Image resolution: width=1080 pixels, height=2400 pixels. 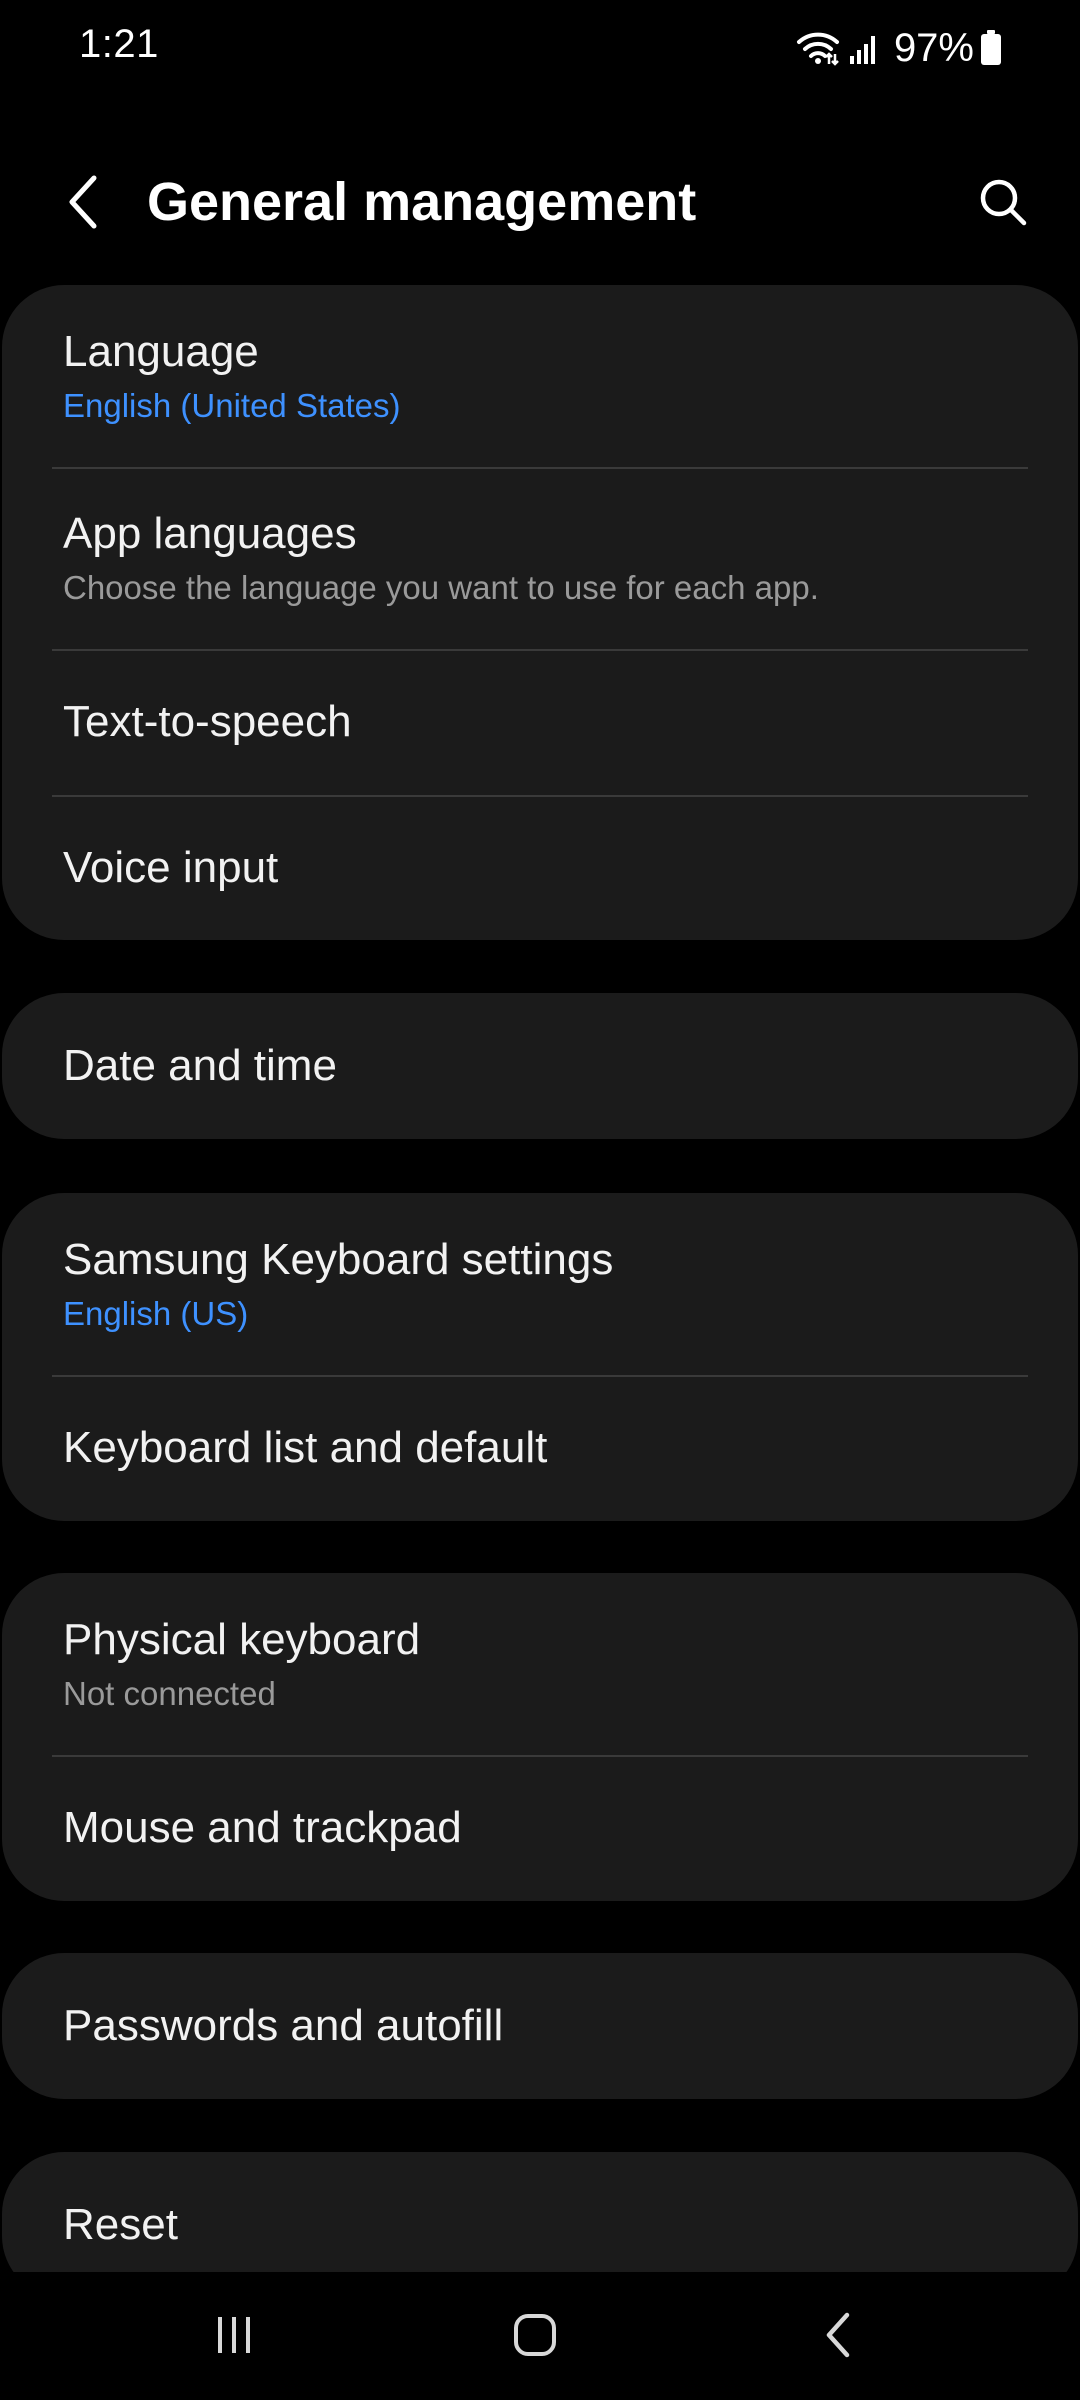 I want to click on settings-item-title: Date and time, so click(x=200, y=1065).